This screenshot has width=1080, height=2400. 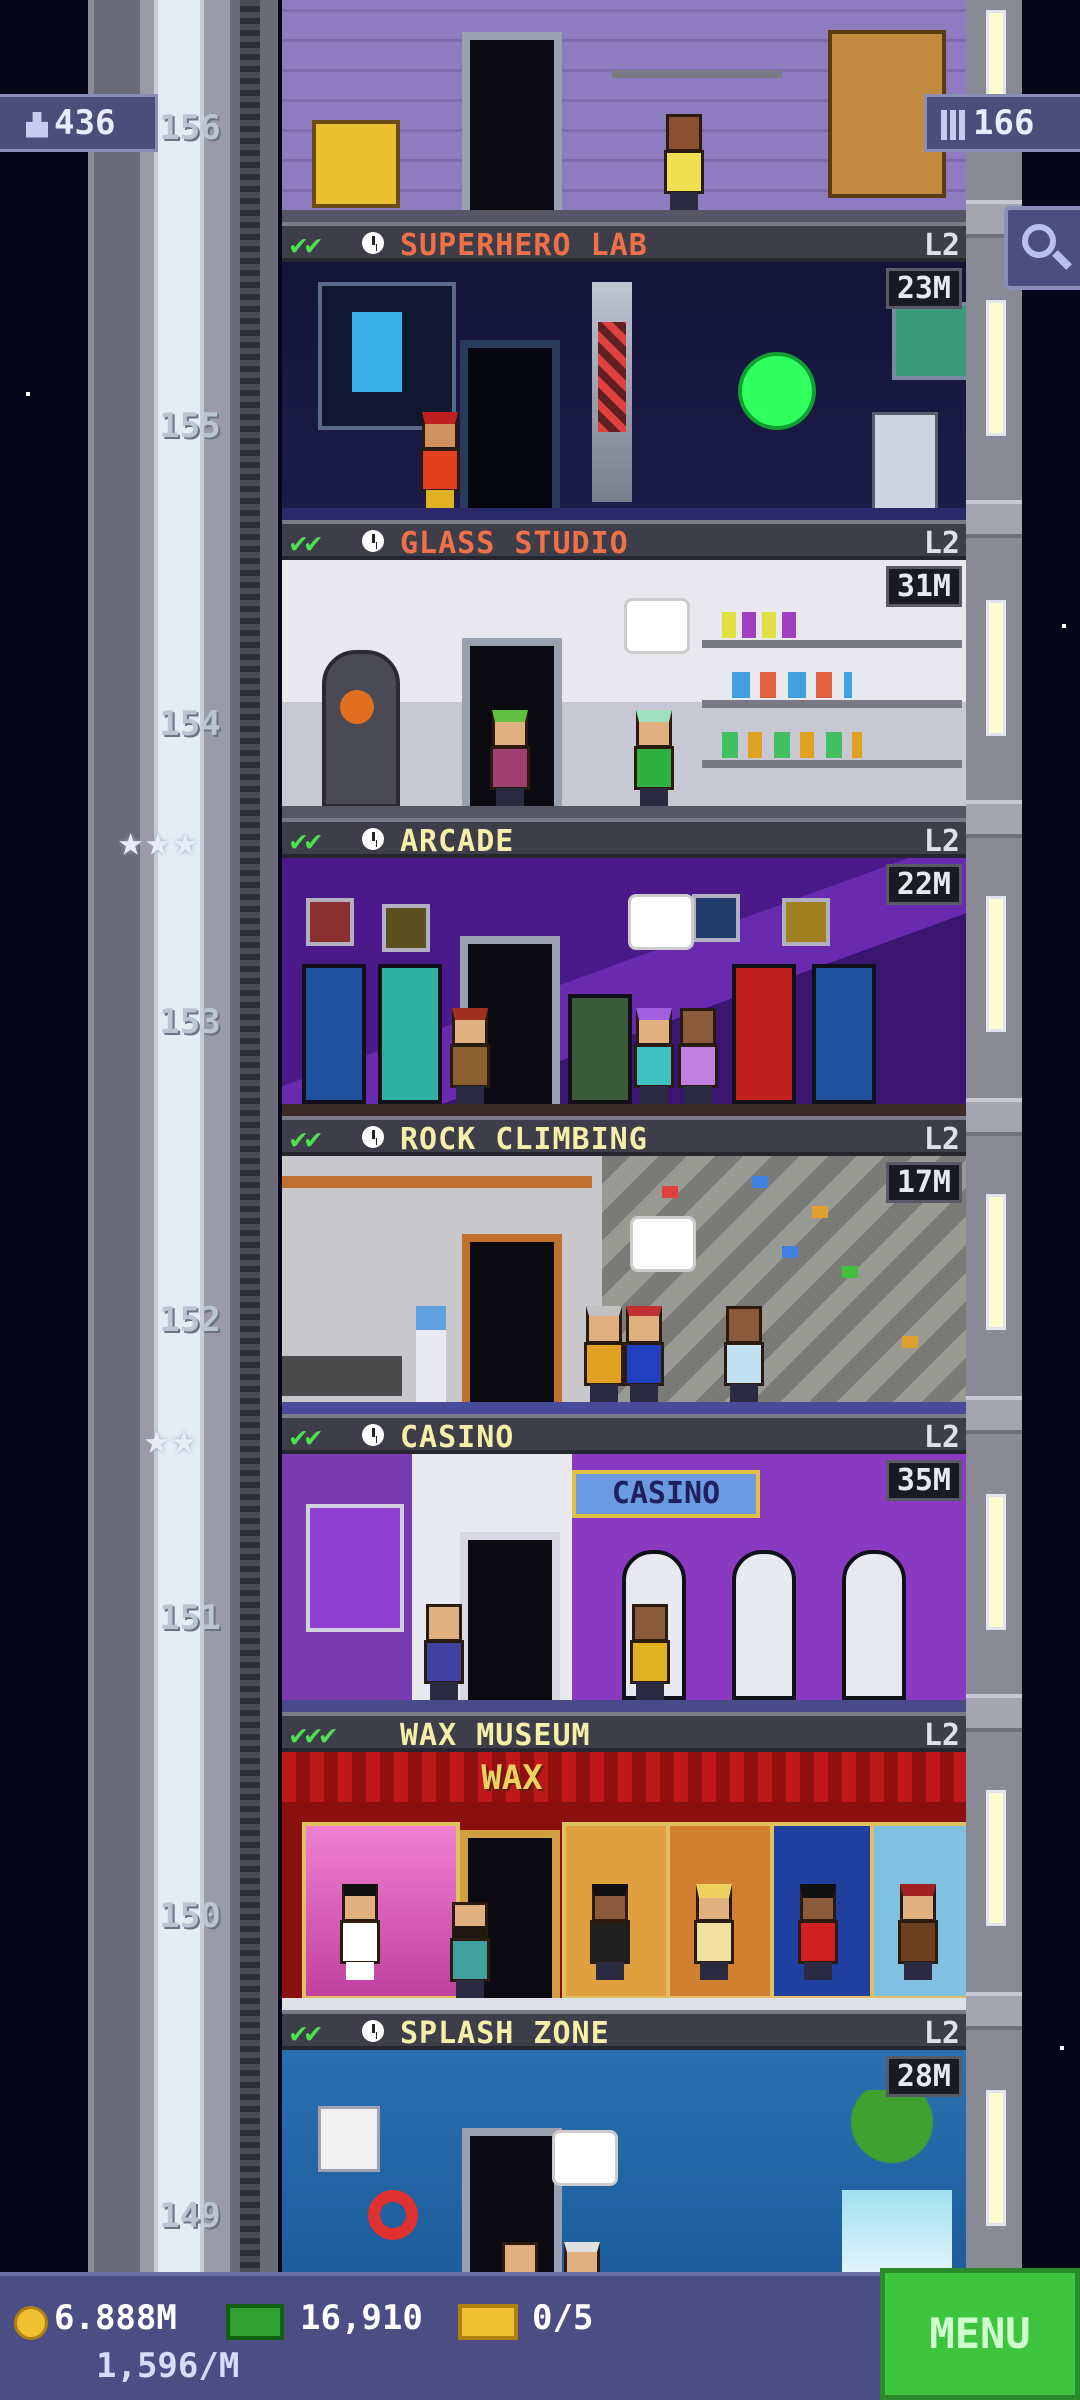 What do you see at coordinates (488, 2322) in the screenshot?
I see `ticket-icon` at bounding box center [488, 2322].